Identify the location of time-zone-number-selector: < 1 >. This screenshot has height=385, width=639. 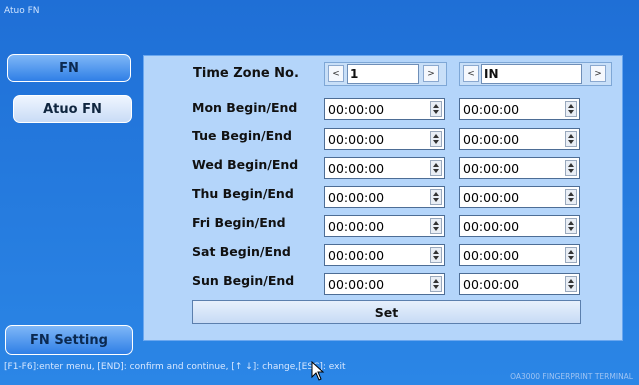
(385, 74).